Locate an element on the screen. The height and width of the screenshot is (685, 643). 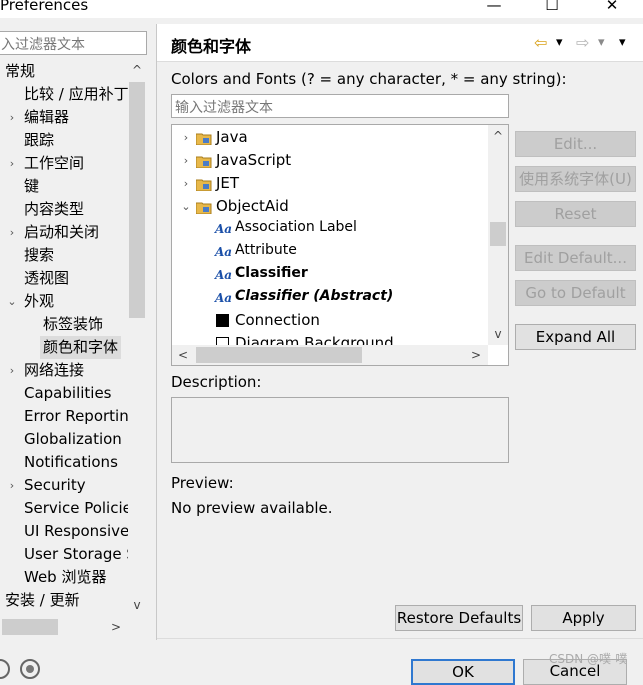
back-dropdown-icon: ▾ is located at coordinates (559, 43).